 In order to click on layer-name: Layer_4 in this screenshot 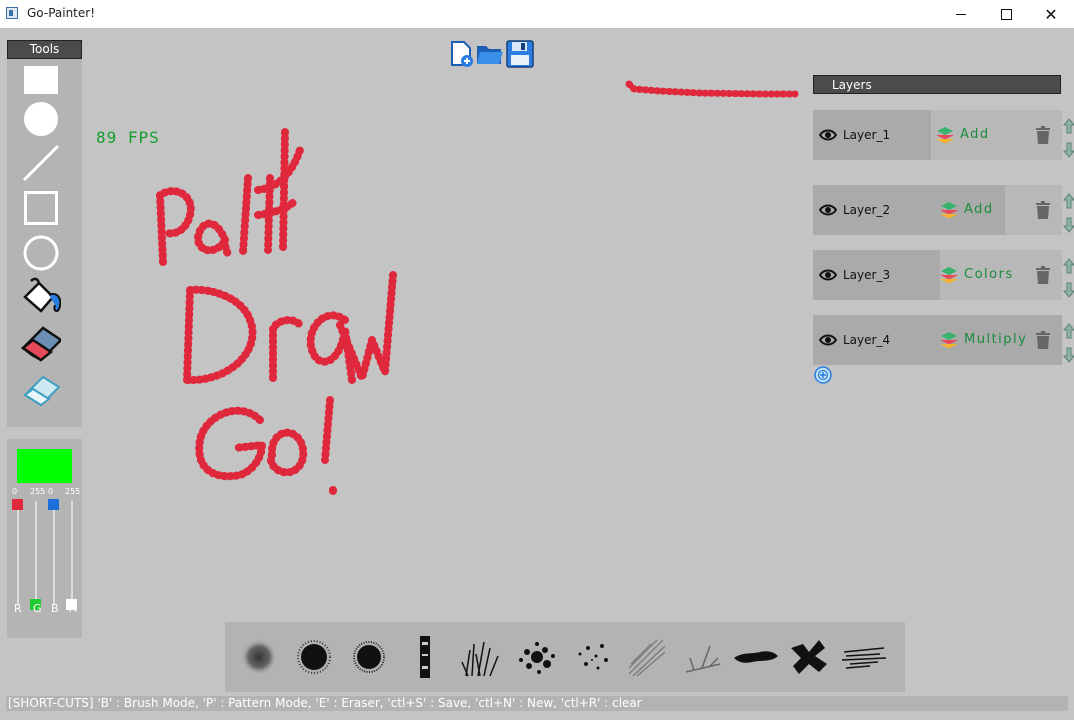, I will do `click(867, 340)`.